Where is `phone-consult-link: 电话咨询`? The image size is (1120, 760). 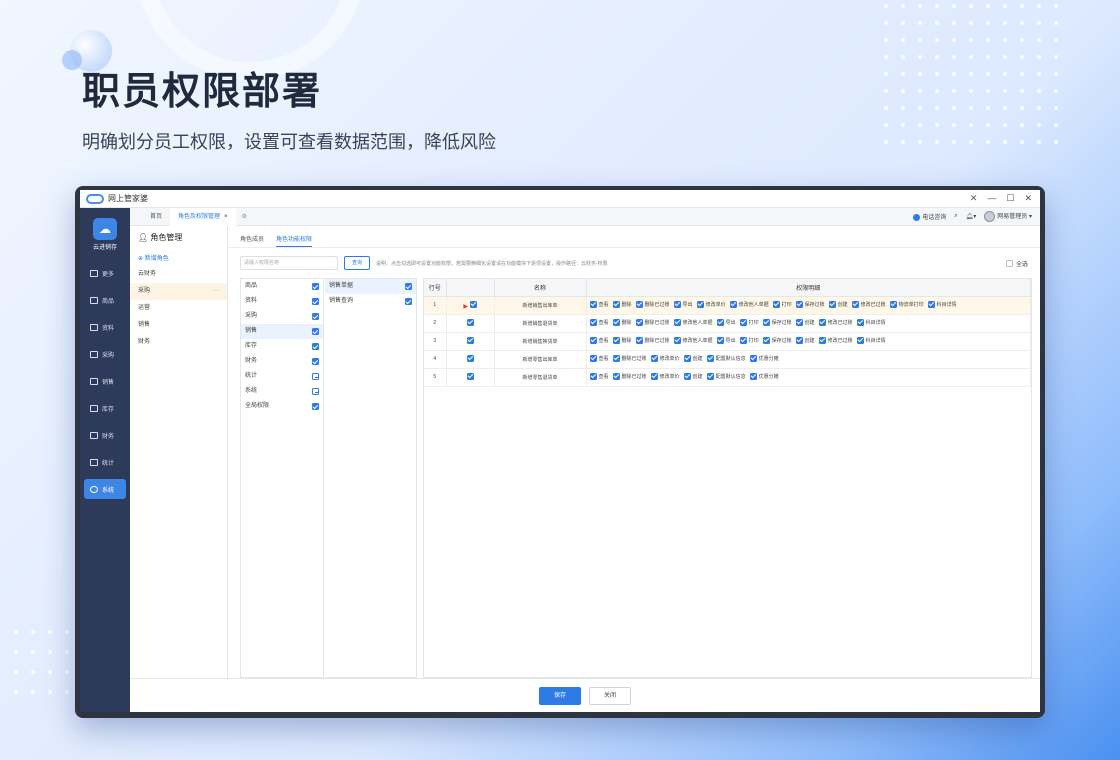 phone-consult-link: 电话咨询 is located at coordinates (929, 216).